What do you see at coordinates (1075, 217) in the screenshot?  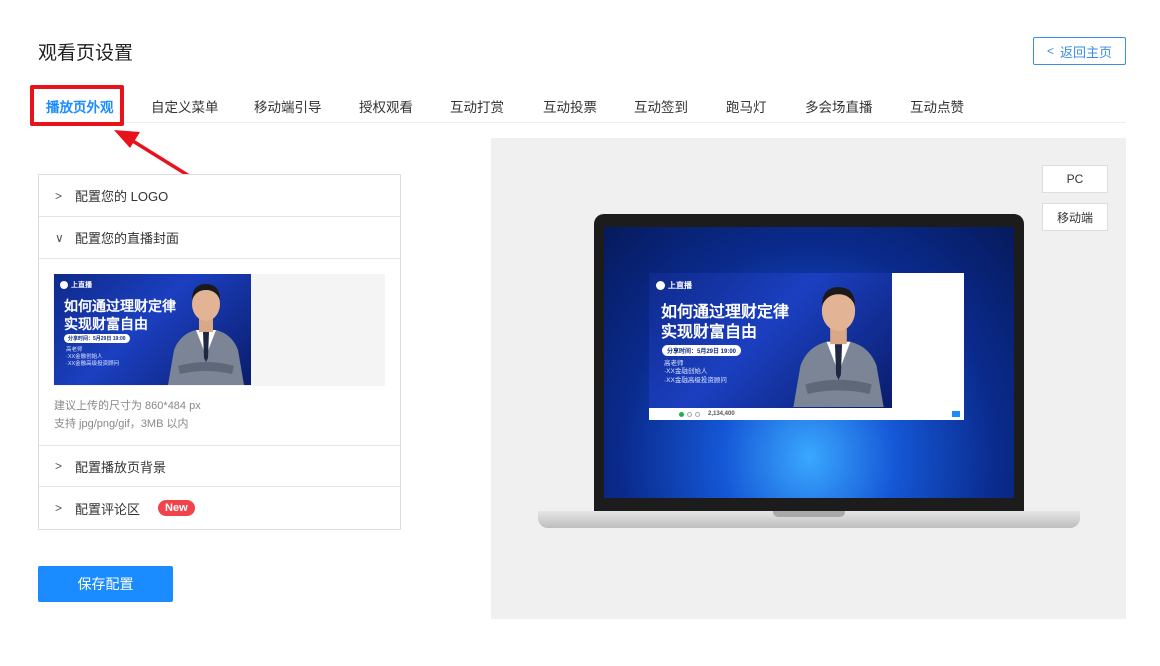 I see `preview-mobile-button: 移动端` at bounding box center [1075, 217].